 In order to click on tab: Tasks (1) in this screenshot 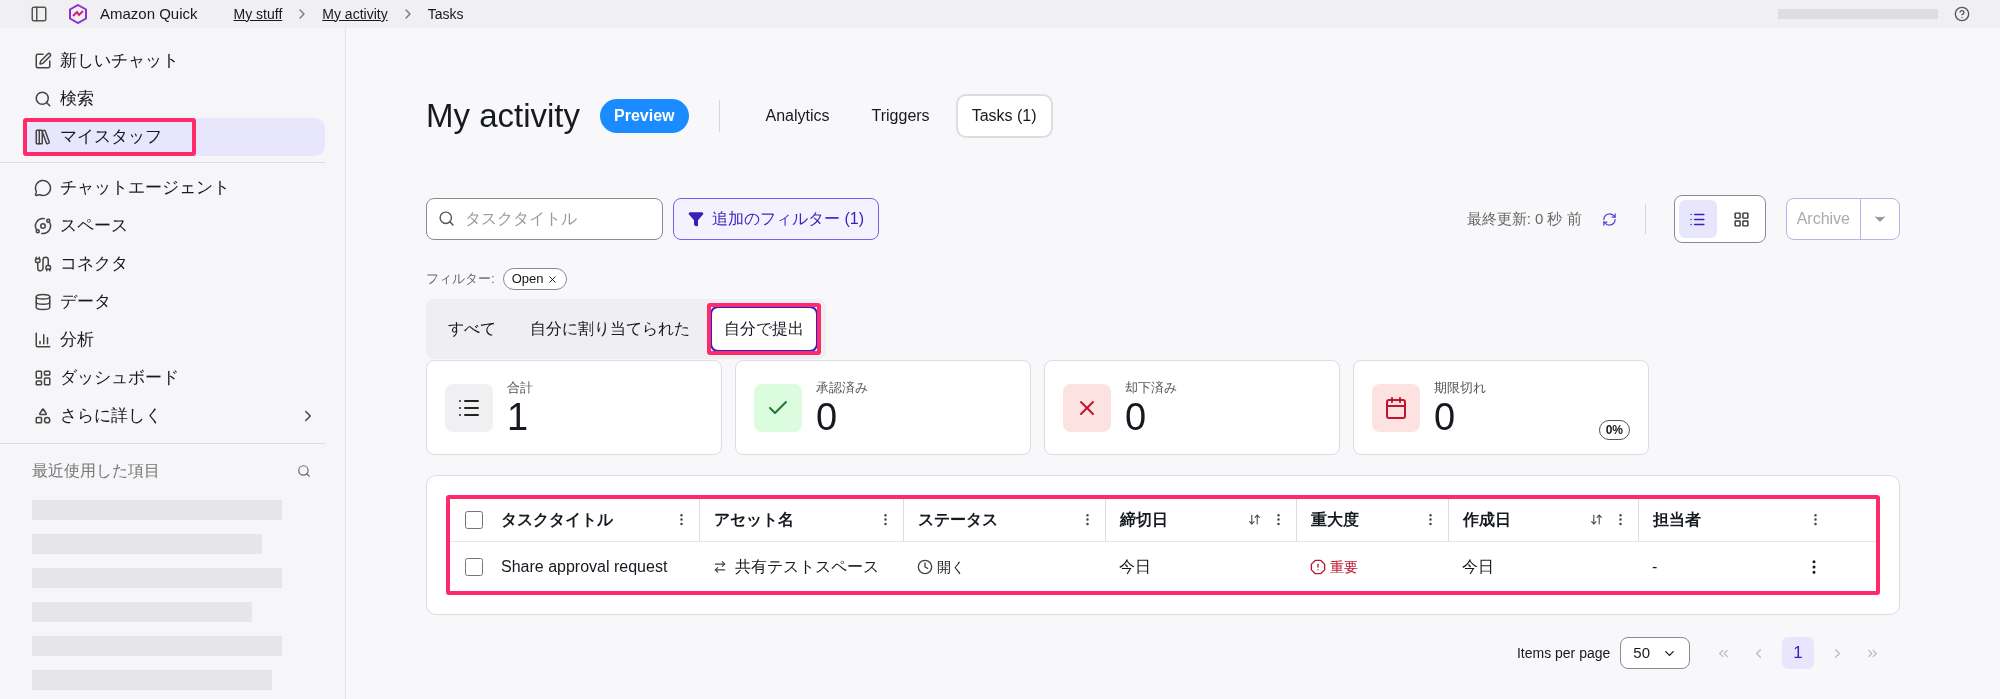, I will do `click(1004, 116)`.